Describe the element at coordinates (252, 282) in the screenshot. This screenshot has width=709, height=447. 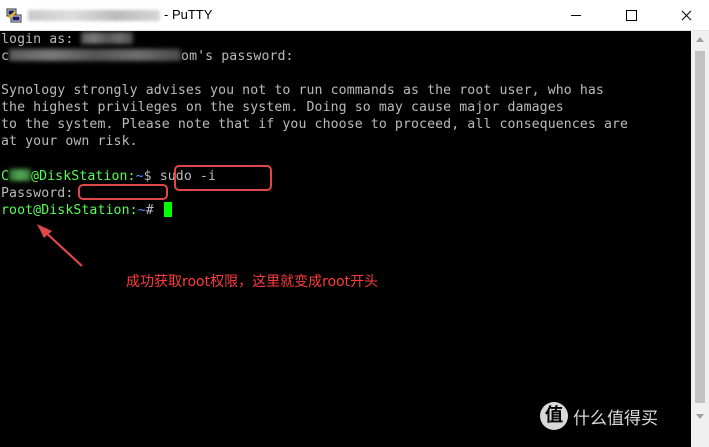
I see `annotation-text: 成功获取root权限，这里就变成root开头` at that location.